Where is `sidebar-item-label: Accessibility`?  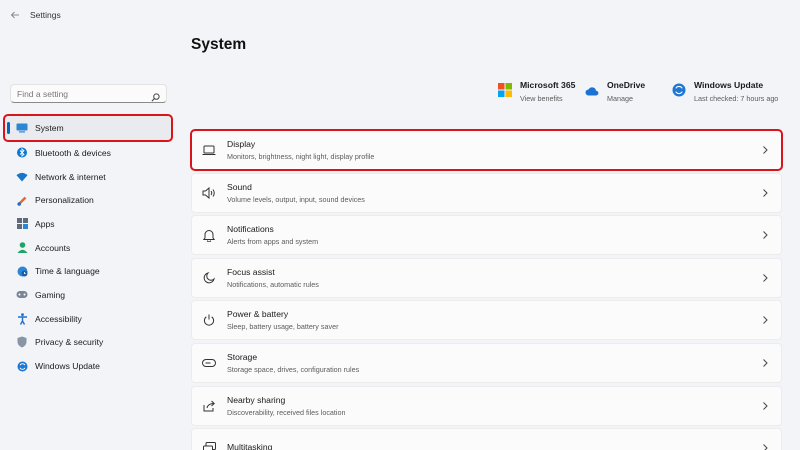
sidebar-item-label: Accessibility is located at coordinates (58, 318).